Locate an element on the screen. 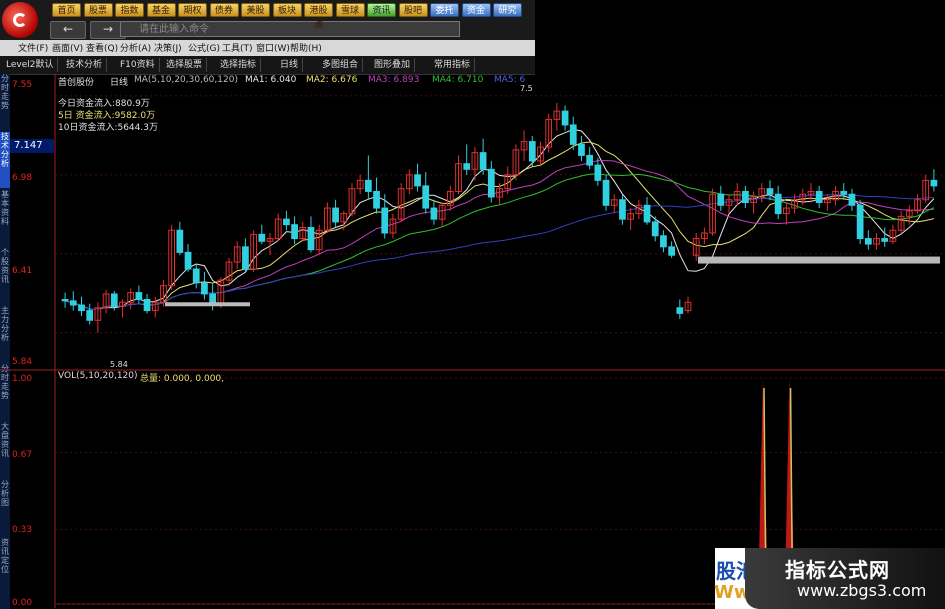 Image resolution: width=945 pixels, height=609 pixels. low-marker: 5.84 is located at coordinates (119, 364).